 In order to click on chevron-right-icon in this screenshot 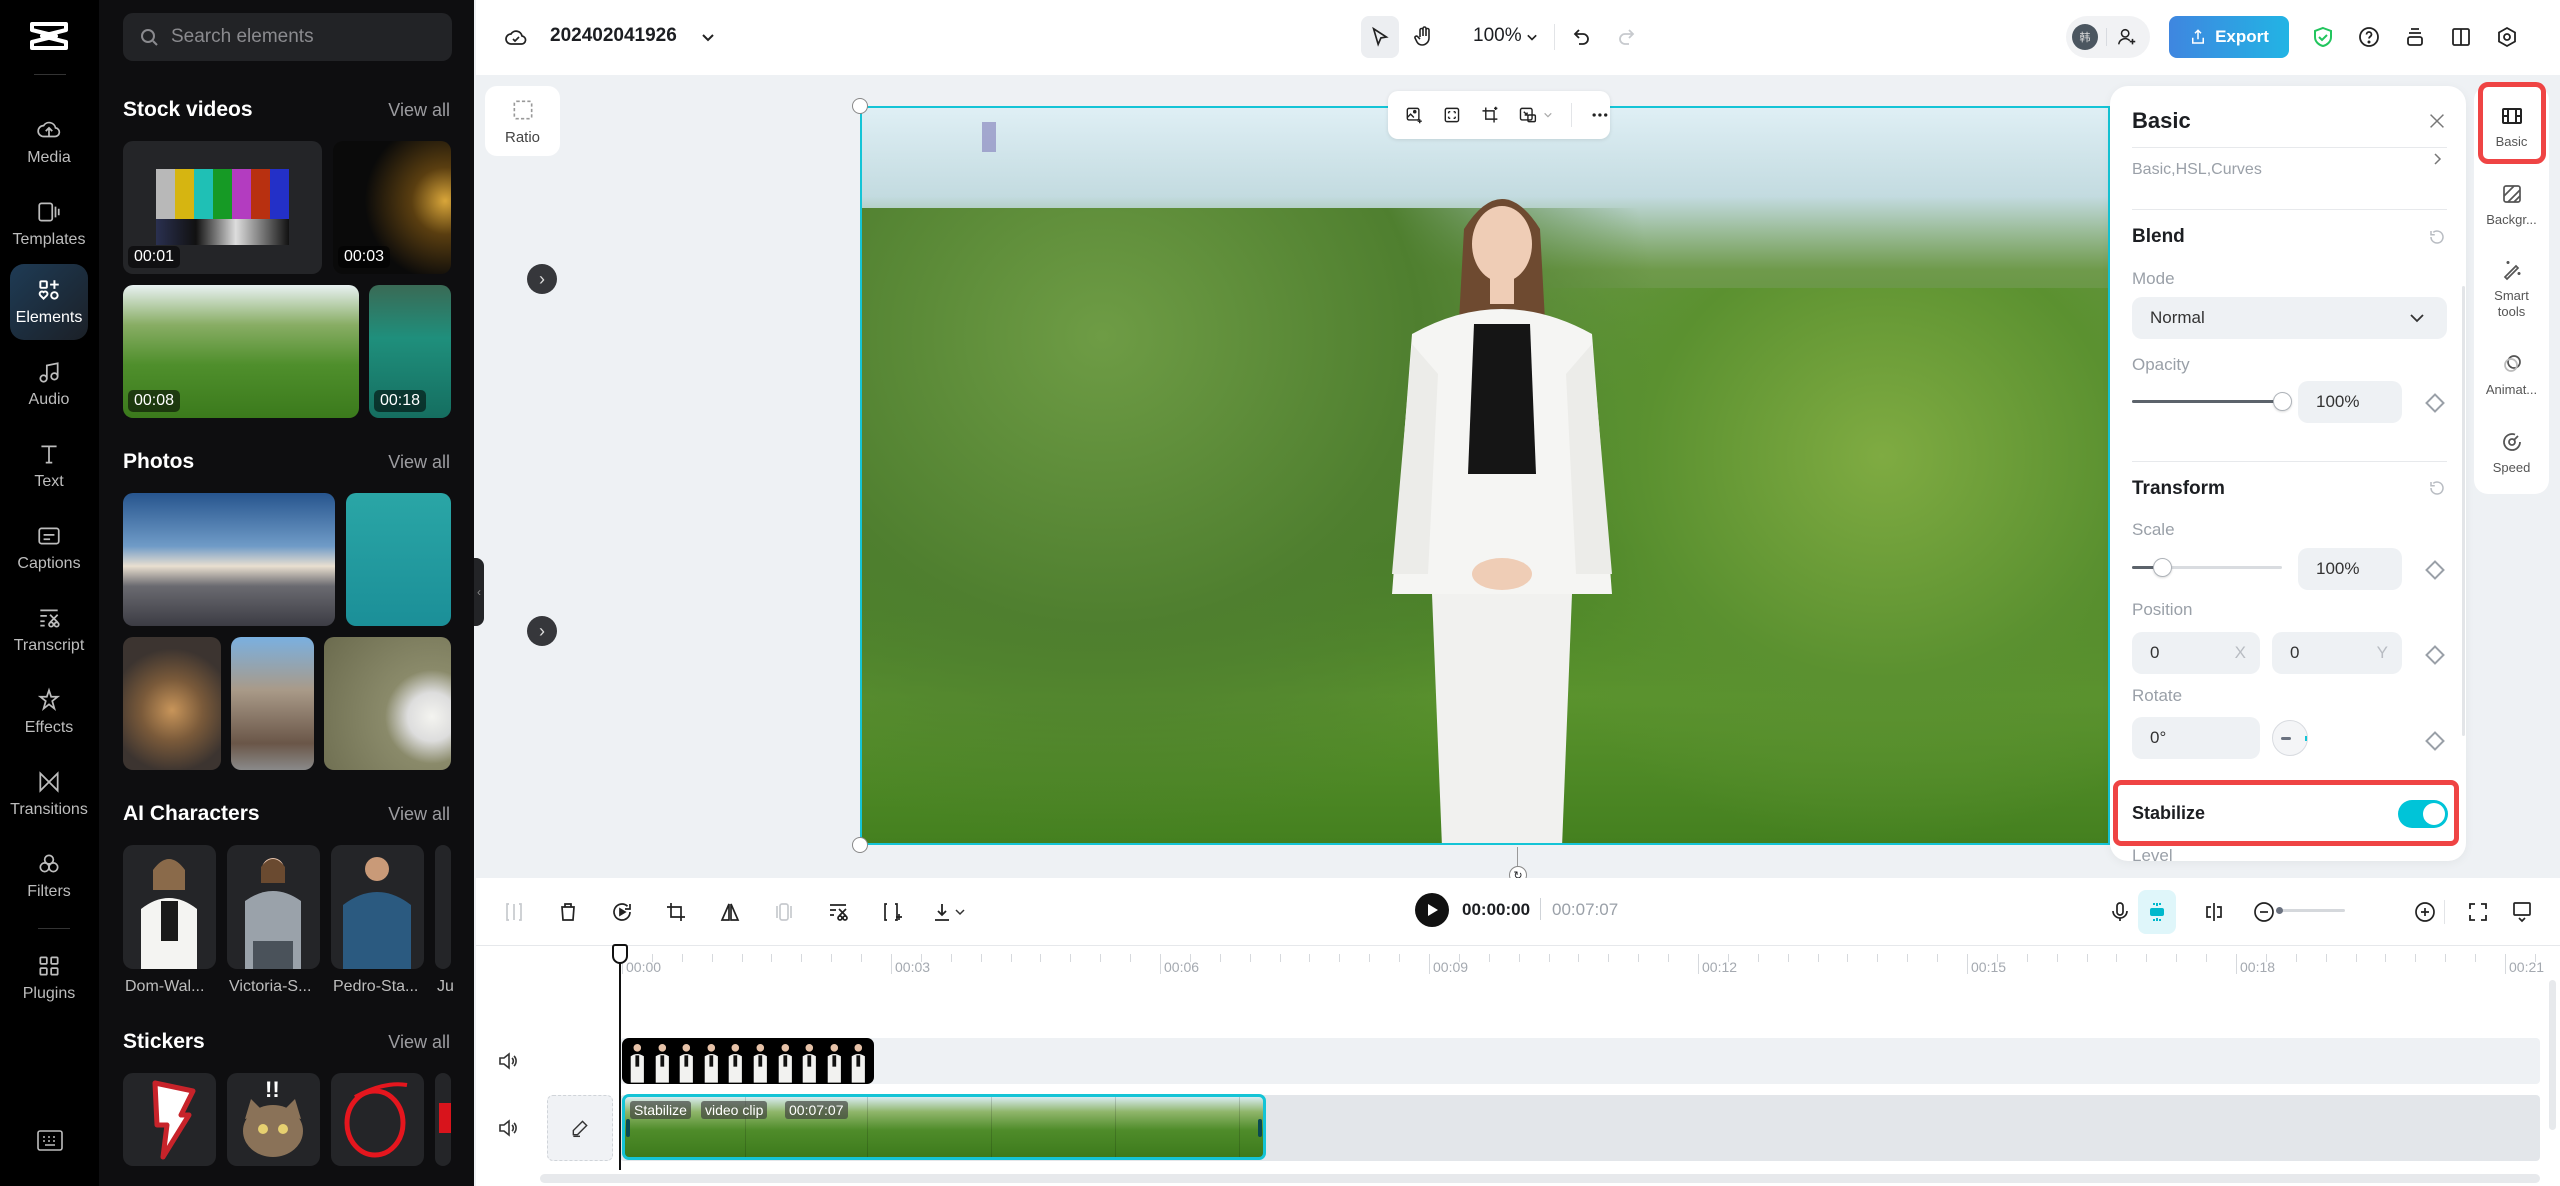, I will do `click(2438, 159)`.